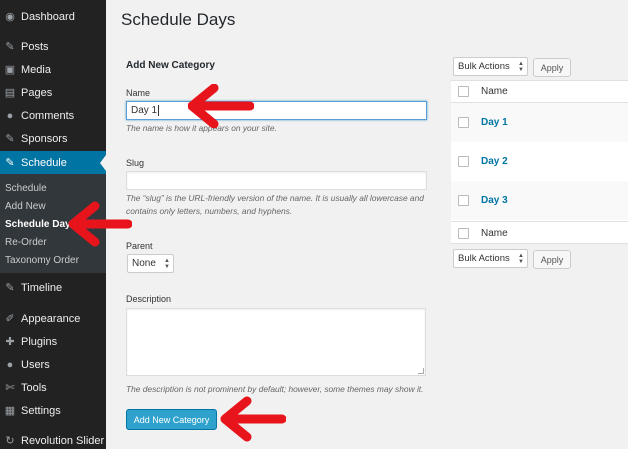 The image size is (628, 449). What do you see at coordinates (201, 128) in the screenshot?
I see `name-help-text: The name is how it appears on your site.` at bounding box center [201, 128].